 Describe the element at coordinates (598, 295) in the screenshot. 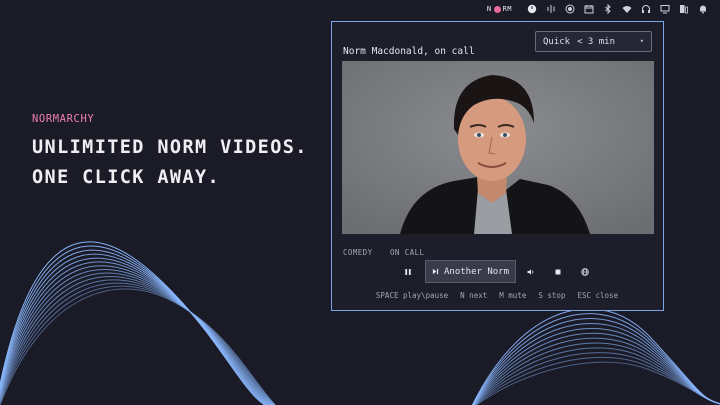

I see `shortcut-esc: ESC close` at that location.